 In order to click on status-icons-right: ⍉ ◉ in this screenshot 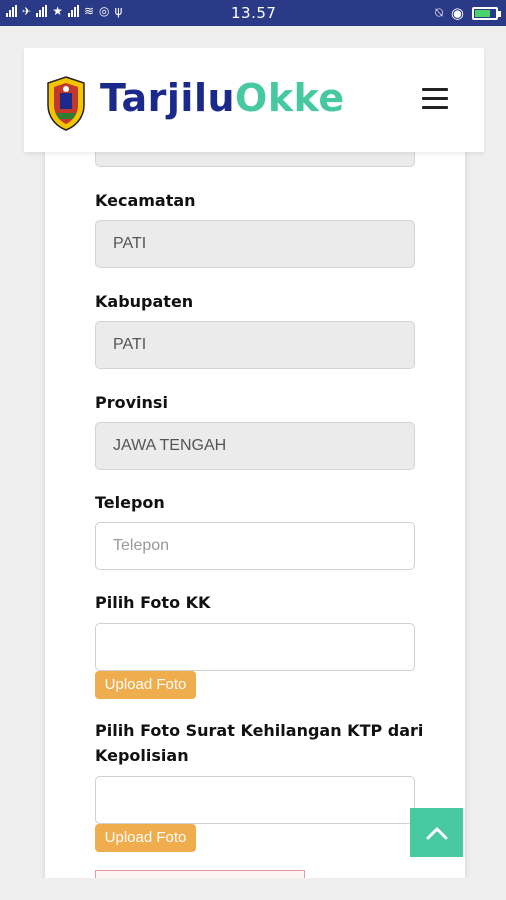, I will do `click(468, 13)`.